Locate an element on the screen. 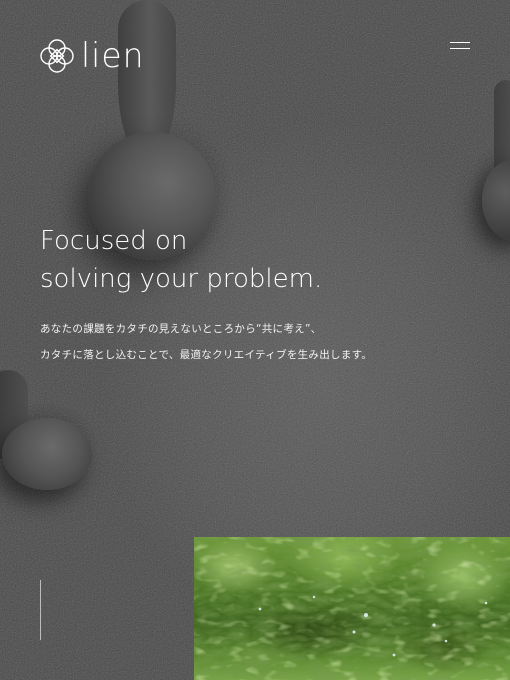  lead-line: あなたの課題をカタチの見えないところから“共に考え”、 is located at coordinates (181, 329).